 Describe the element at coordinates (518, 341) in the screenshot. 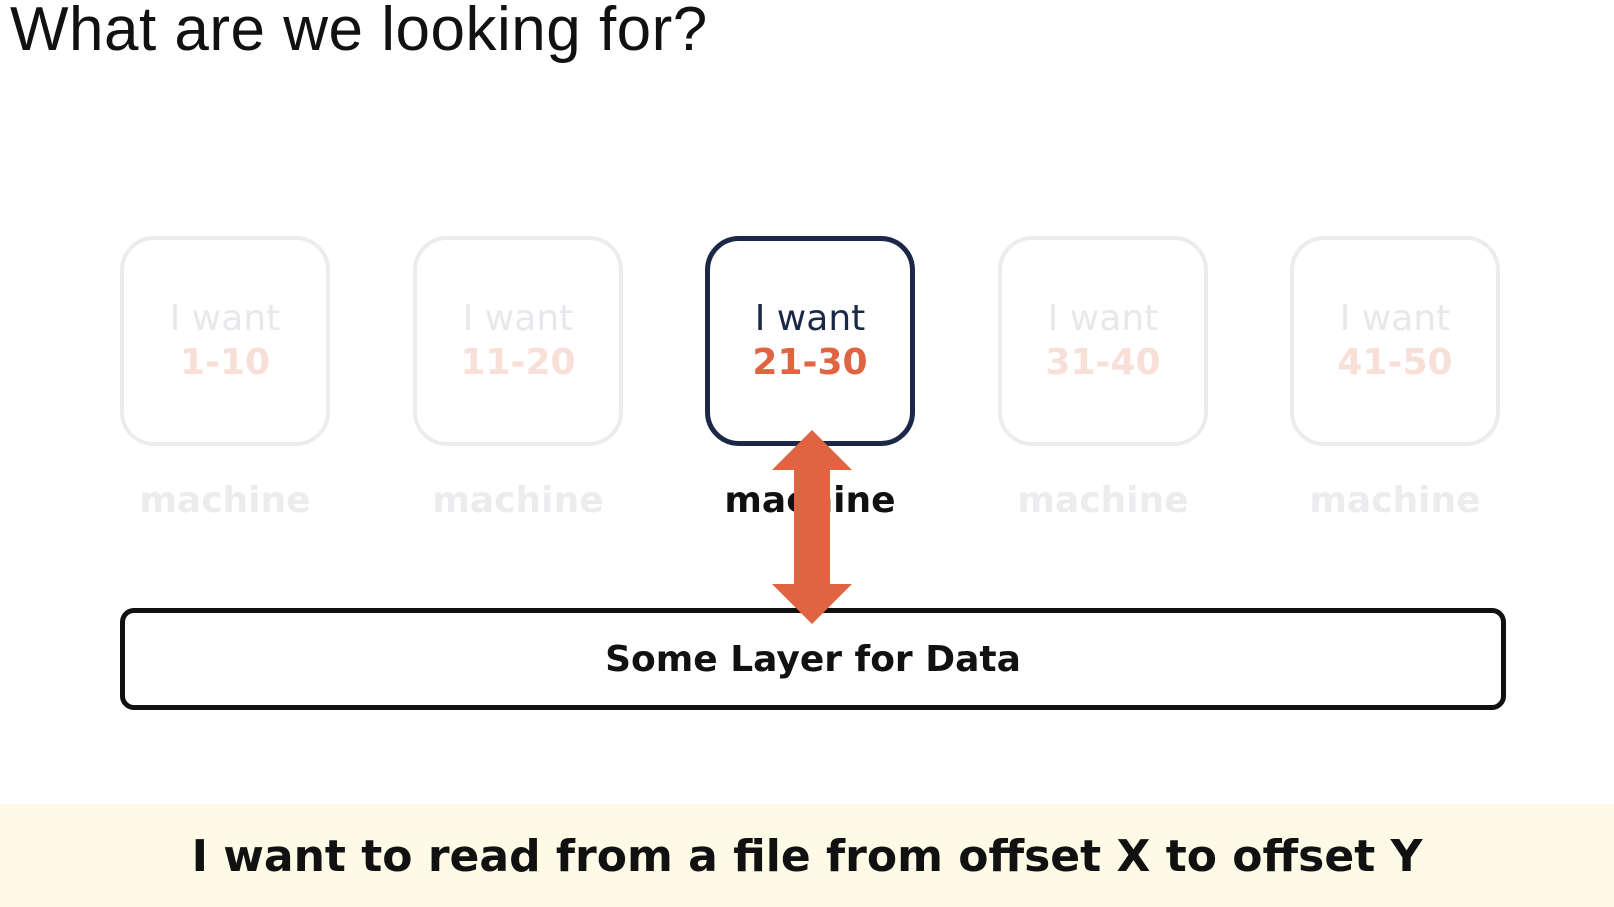

I see `machine-request-box: I want 11-20` at that location.